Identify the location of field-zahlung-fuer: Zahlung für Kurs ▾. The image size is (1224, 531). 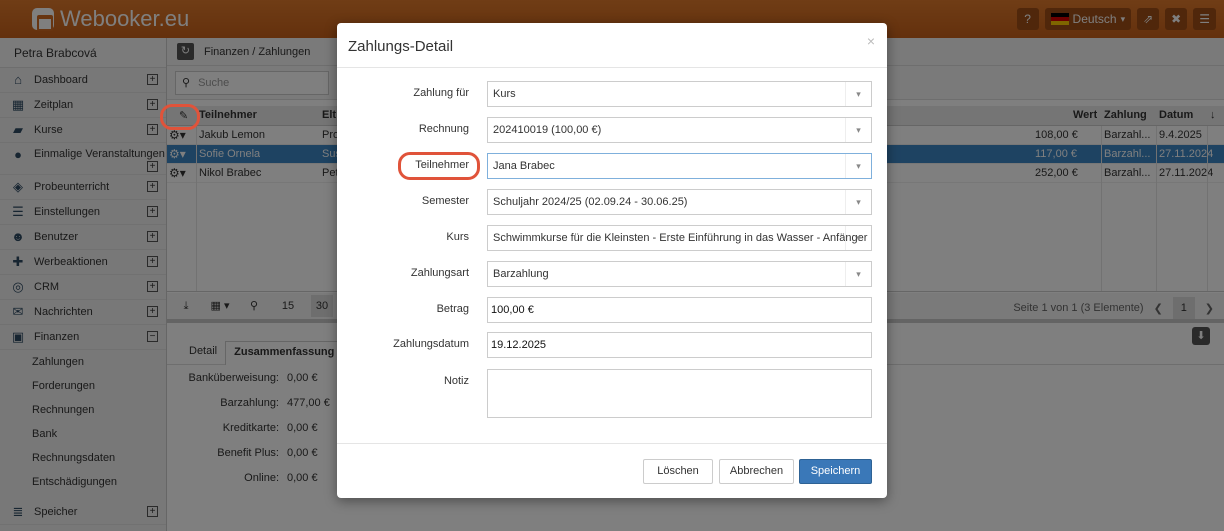
(612, 94).